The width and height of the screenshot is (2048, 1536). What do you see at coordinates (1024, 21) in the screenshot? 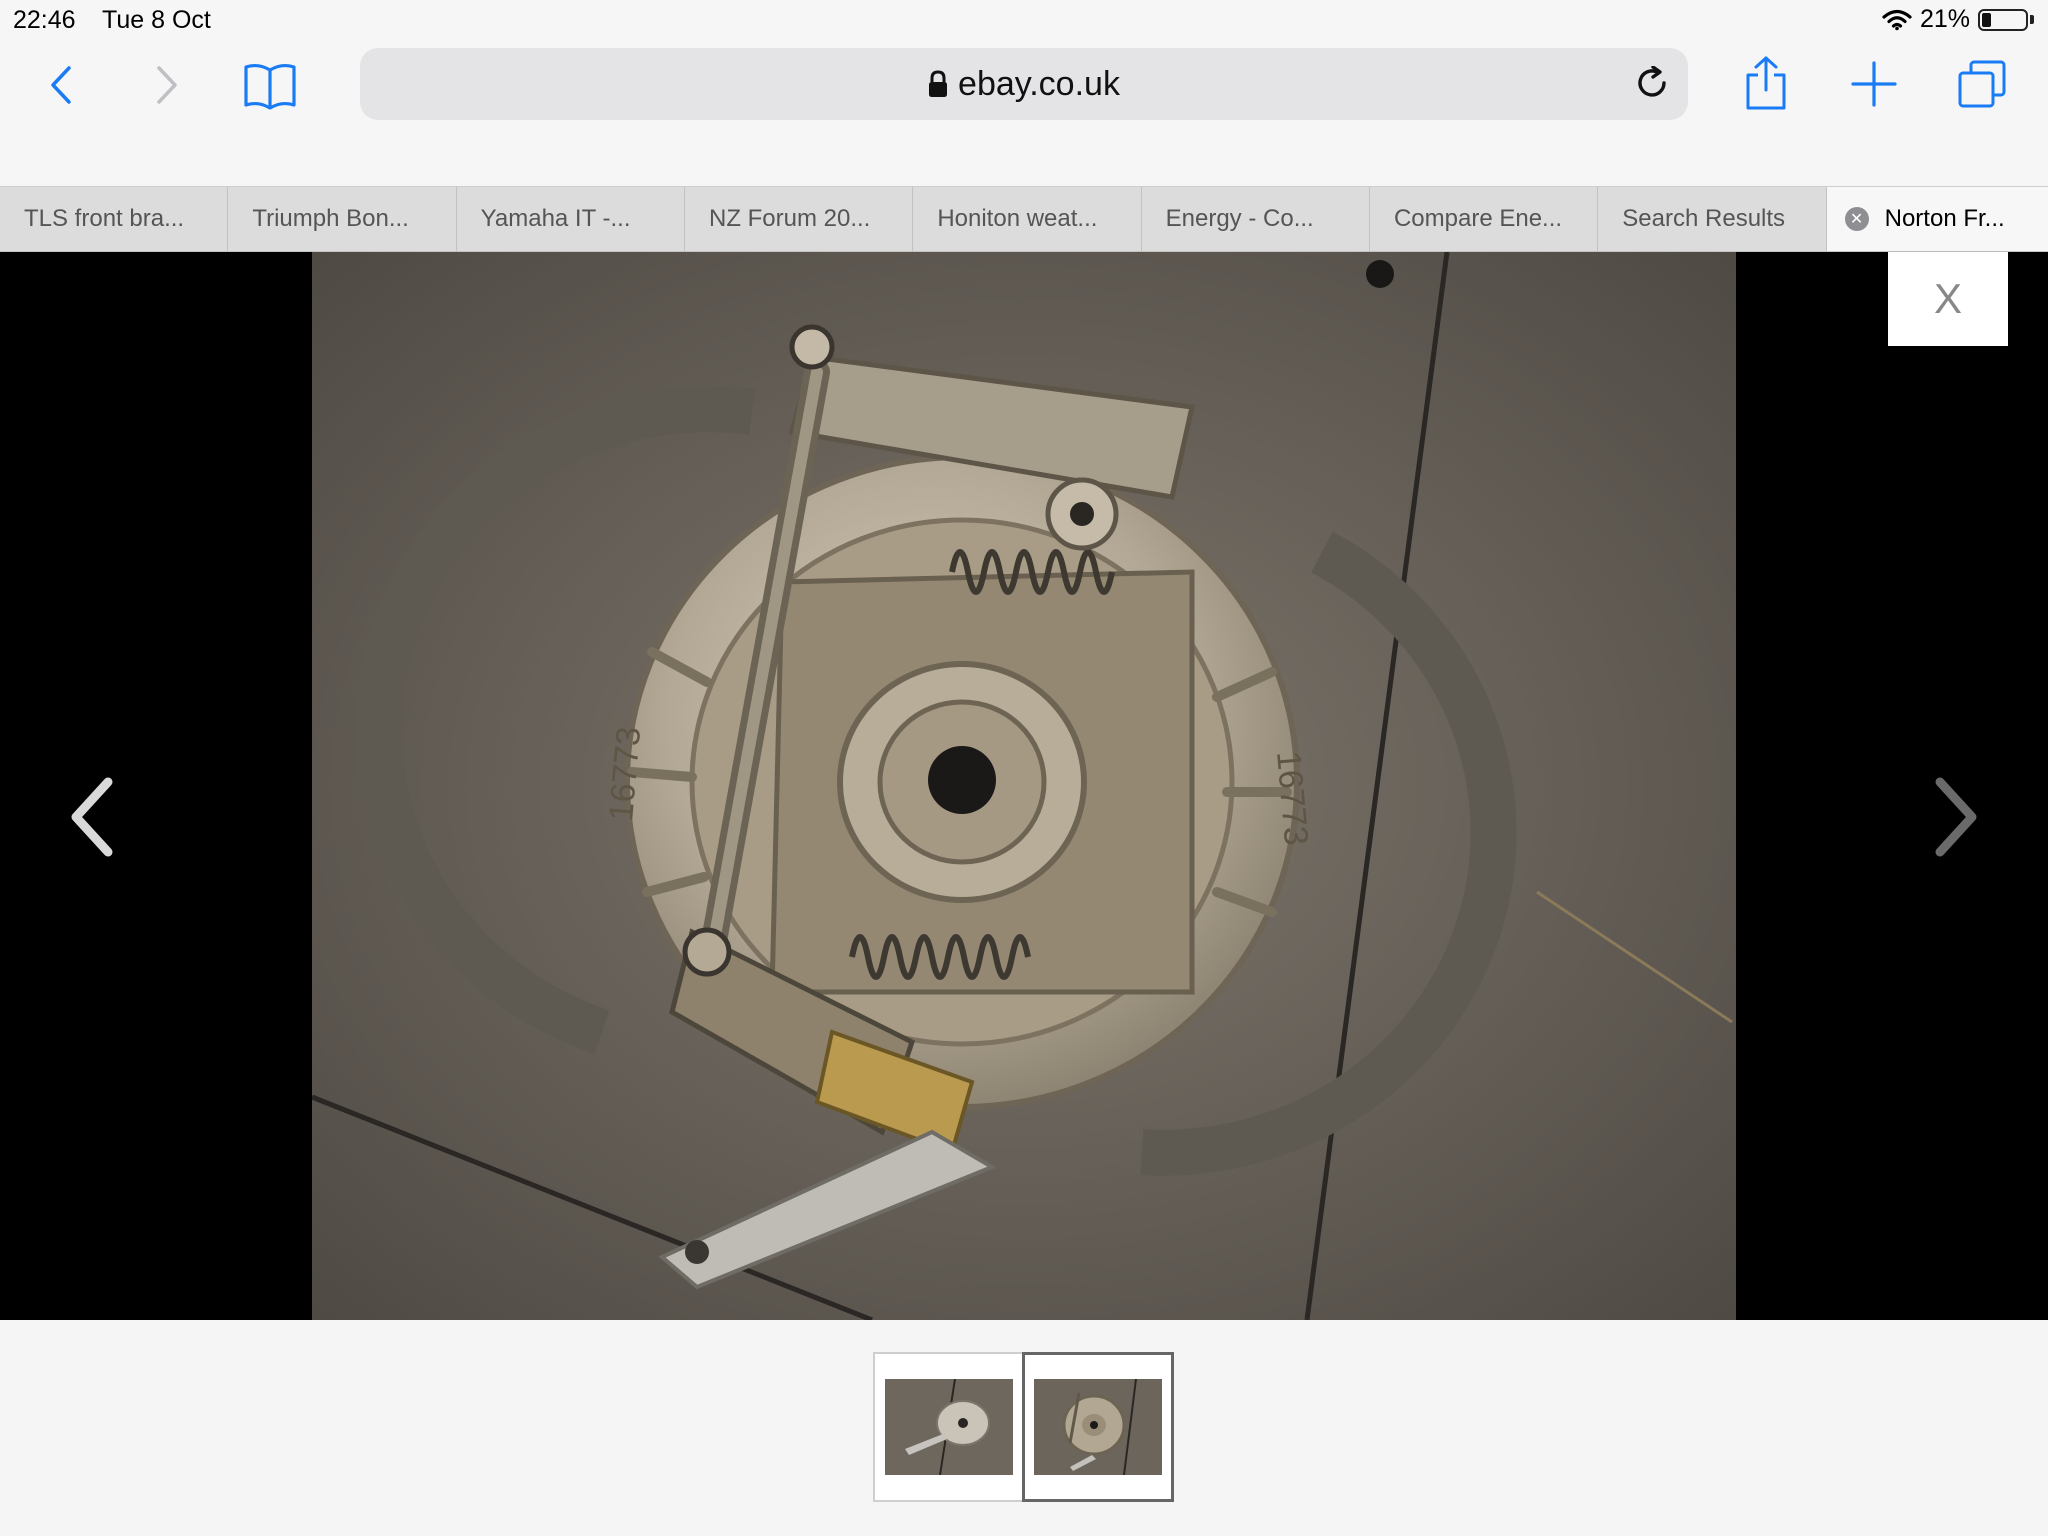
I see `status-bar: 22:46 Tue 8 Oct 21%` at bounding box center [1024, 21].